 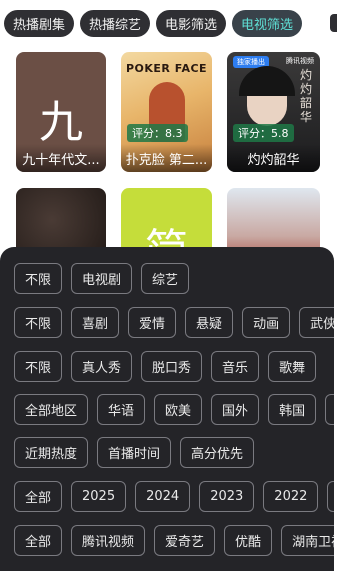 I want to click on filter-chip: 国外, so click(x=235, y=409).